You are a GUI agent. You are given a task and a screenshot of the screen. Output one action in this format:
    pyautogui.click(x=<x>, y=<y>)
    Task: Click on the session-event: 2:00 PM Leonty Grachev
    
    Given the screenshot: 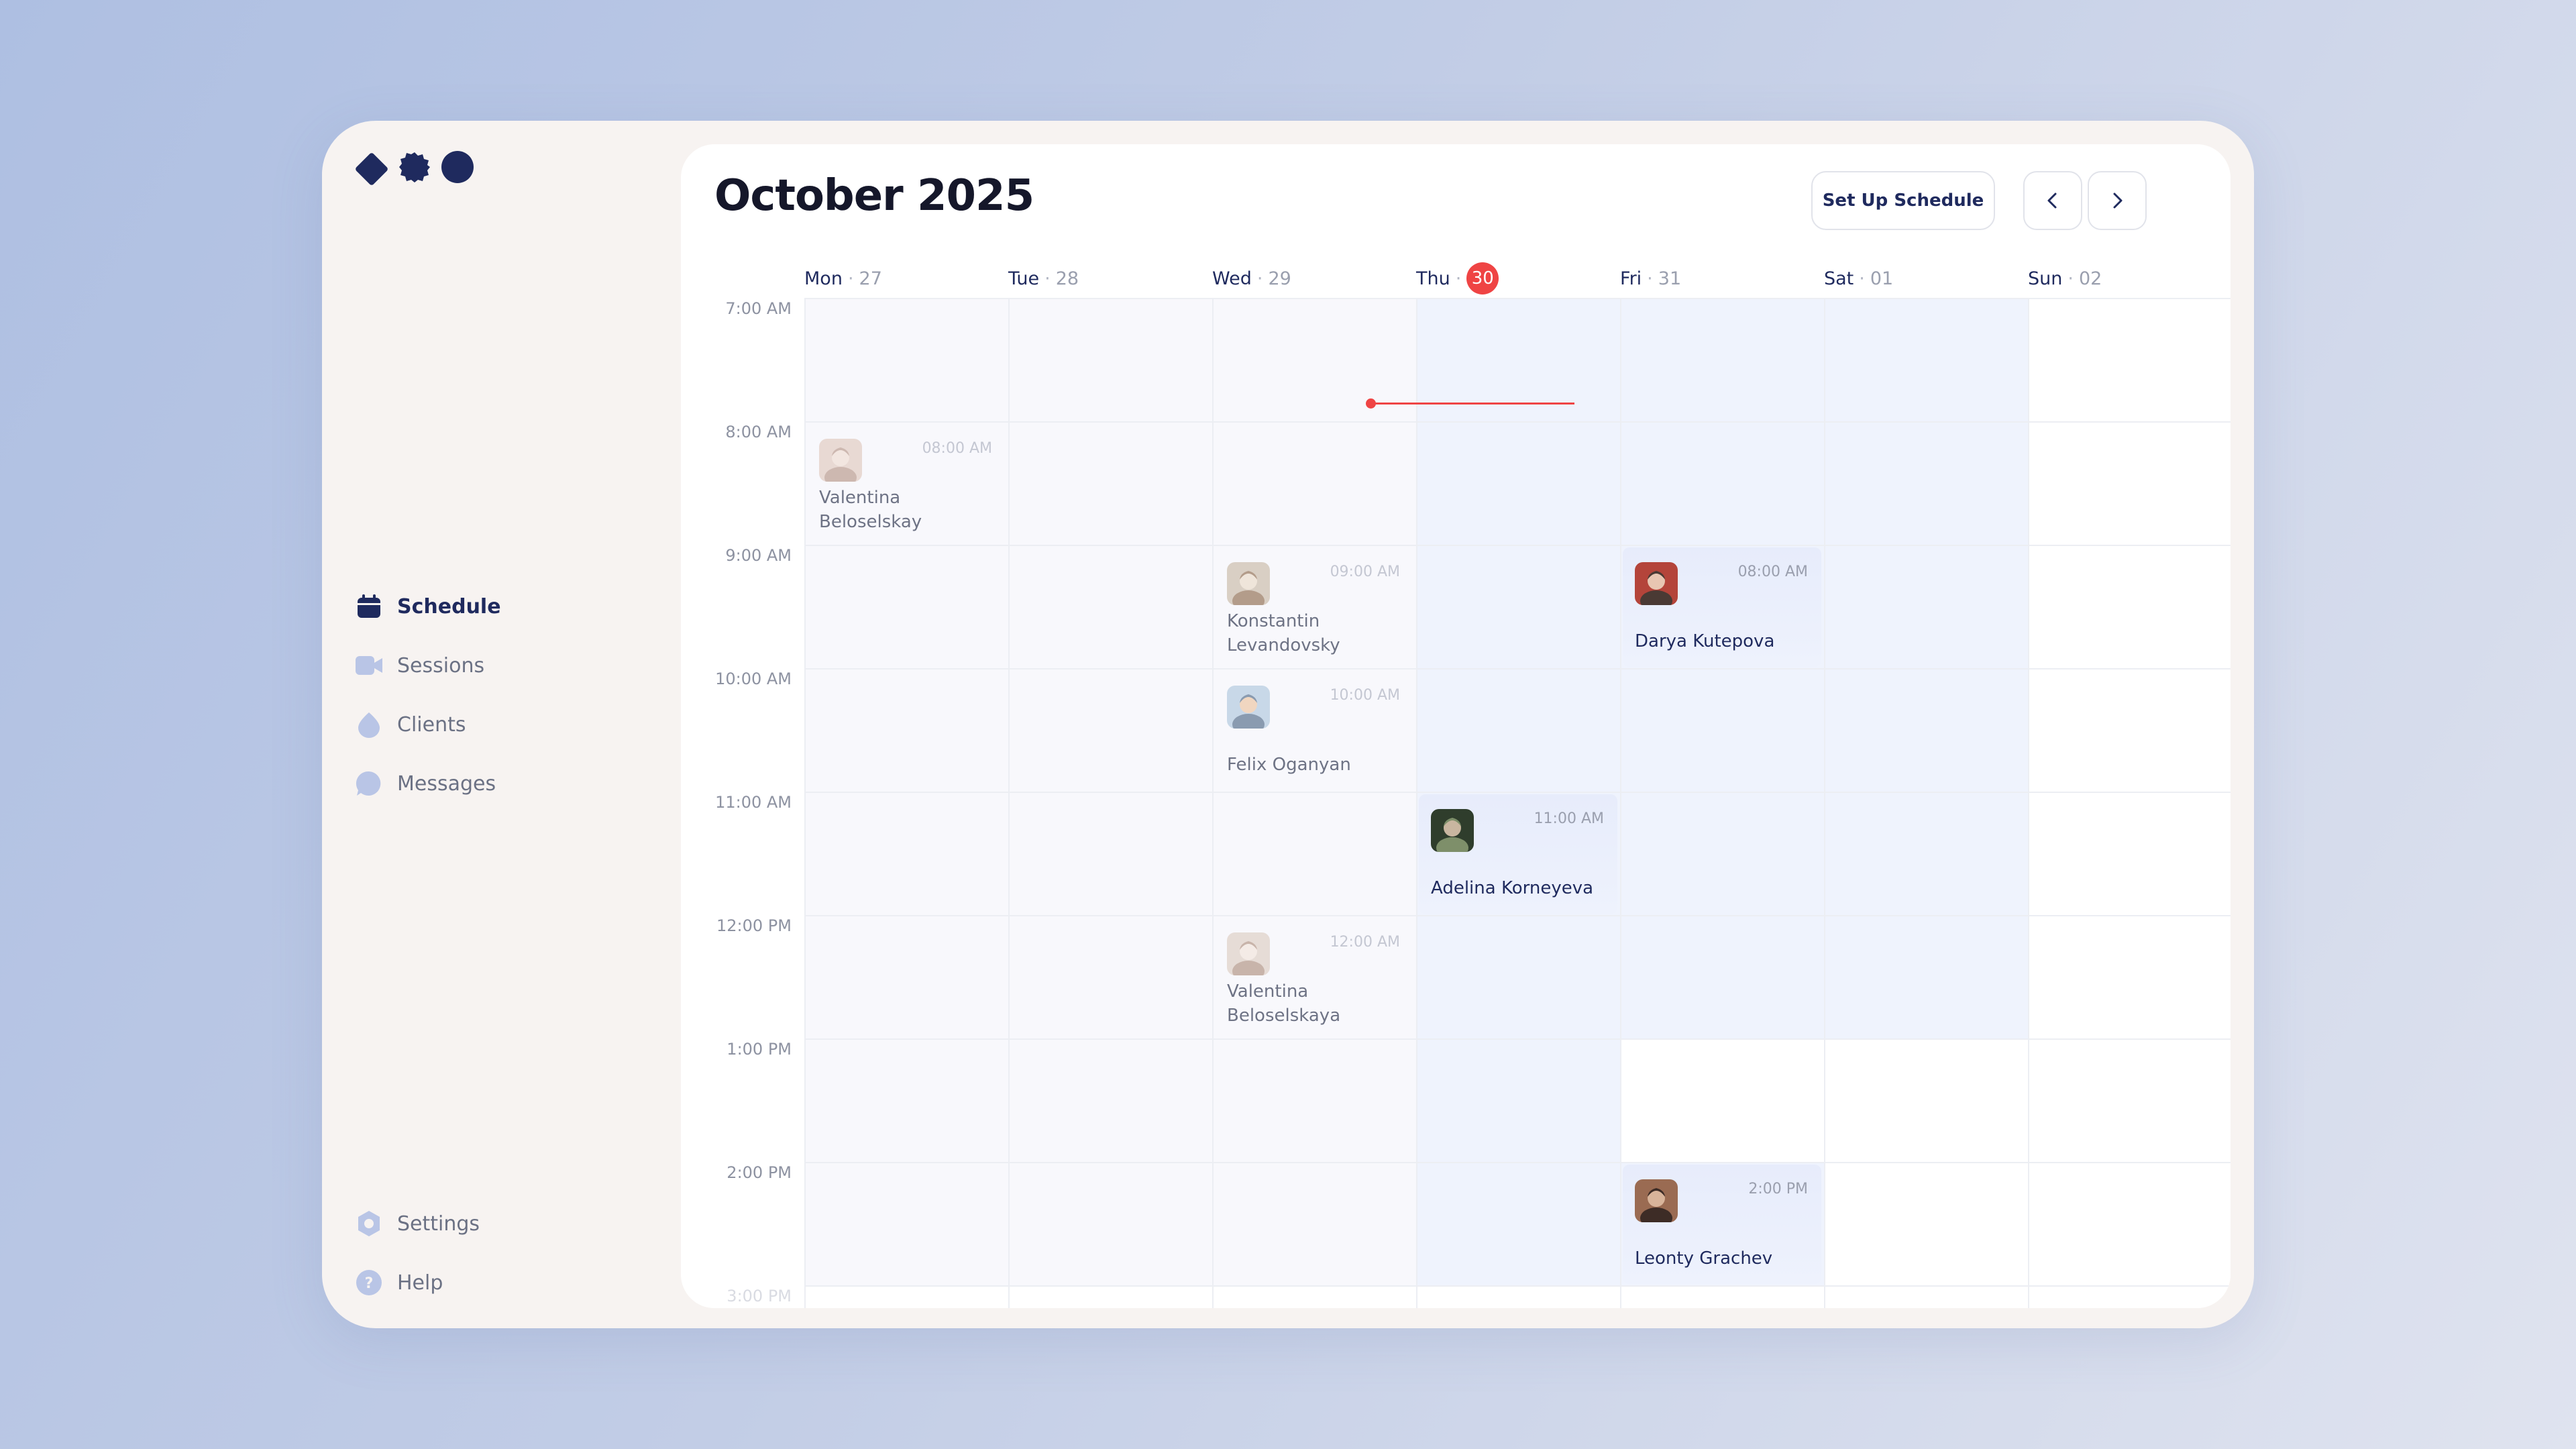 What is the action you would take?
    pyautogui.click(x=1722, y=1224)
    